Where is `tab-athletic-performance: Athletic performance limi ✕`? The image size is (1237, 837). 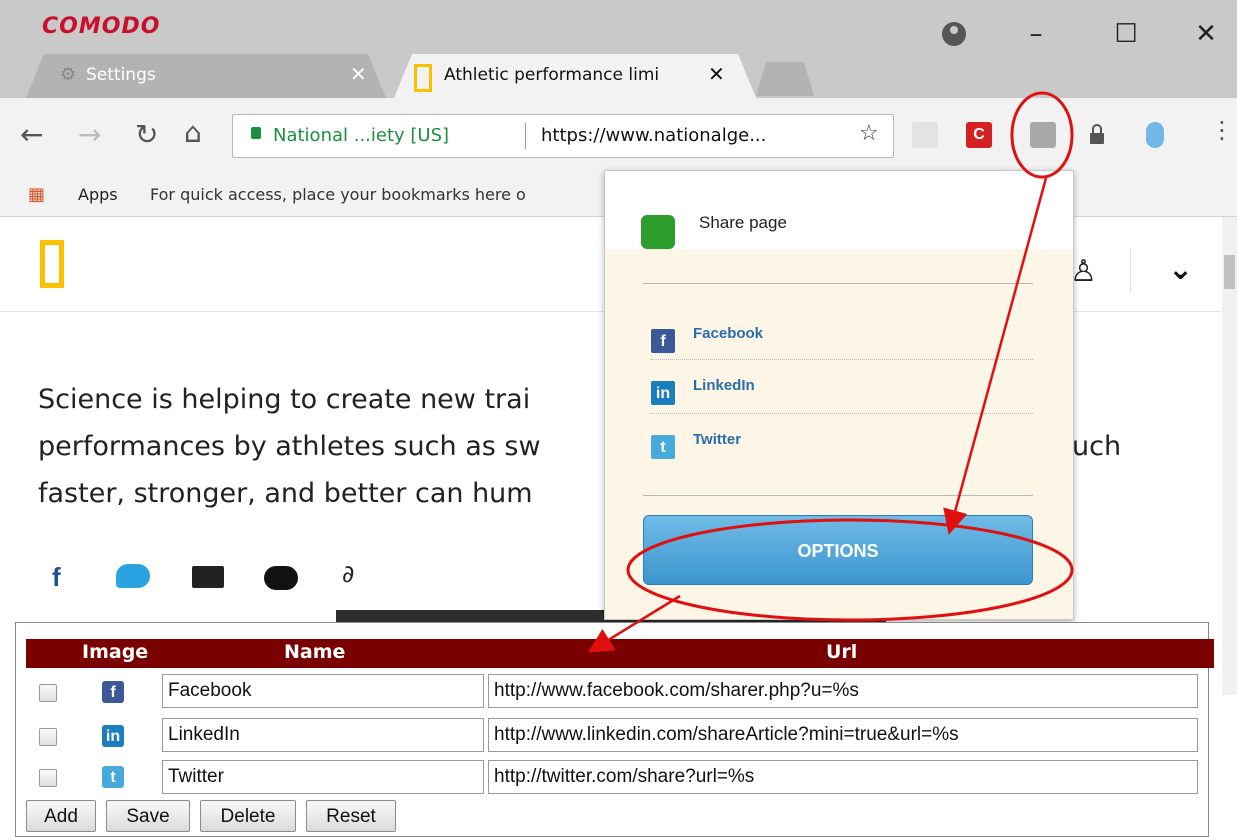
tab-athletic-performance: Athletic performance limi ✕ is located at coordinates (575, 76).